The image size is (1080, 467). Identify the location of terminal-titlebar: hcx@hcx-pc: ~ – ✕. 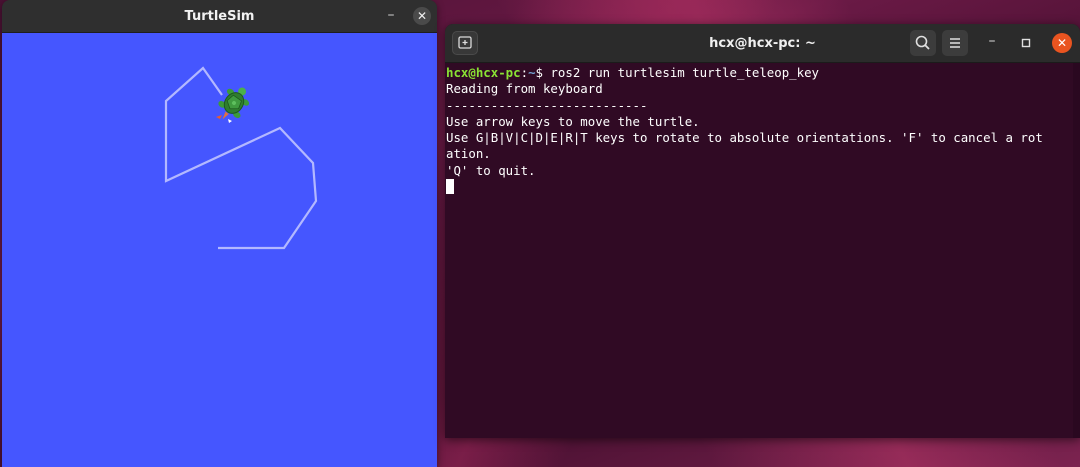
(762, 43).